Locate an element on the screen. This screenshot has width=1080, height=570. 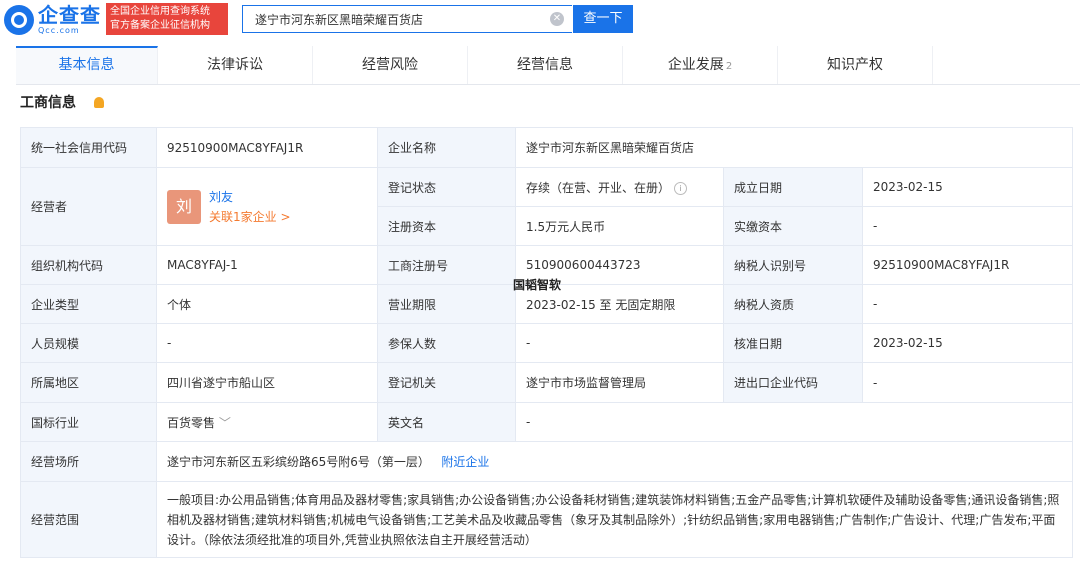
operator-label: 经营者 is located at coordinates (88, 206).